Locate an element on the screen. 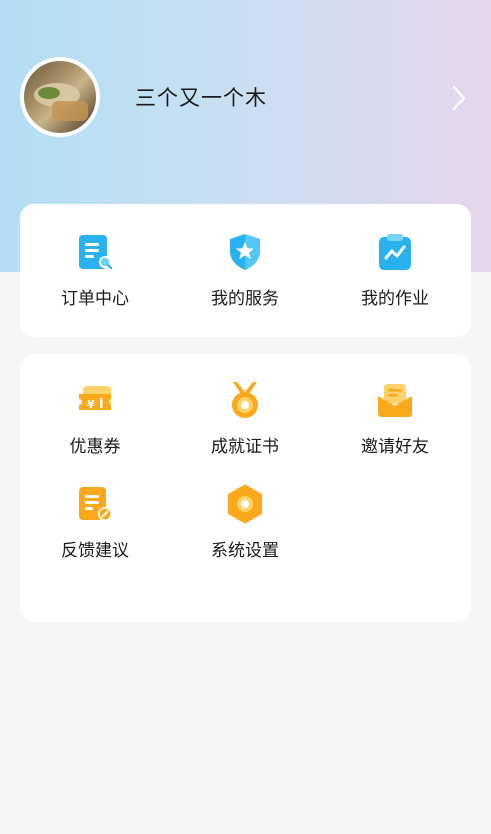 Image resolution: width=491 pixels, height=834 pixels. system-settings-label: 系统设置 is located at coordinates (245, 551).